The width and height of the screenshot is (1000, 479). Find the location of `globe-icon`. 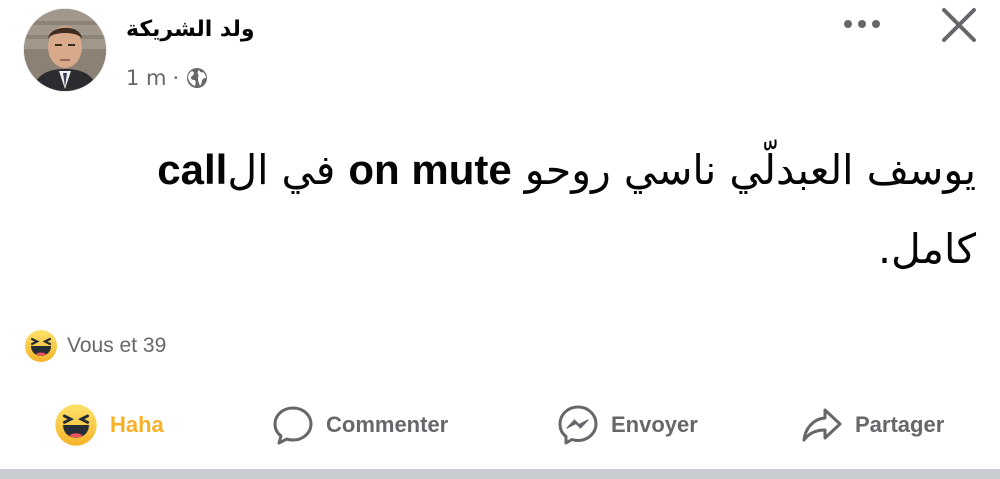

globe-icon is located at coordinates (197, 78).